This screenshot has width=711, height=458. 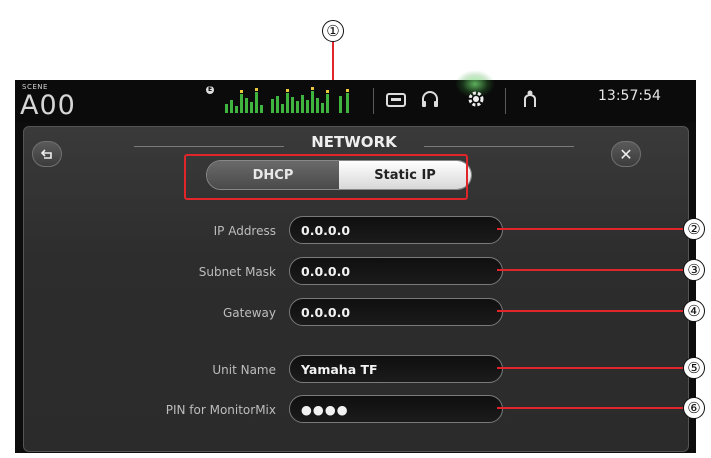 I want to click on title-rule-right, so click(x=499, y=146).